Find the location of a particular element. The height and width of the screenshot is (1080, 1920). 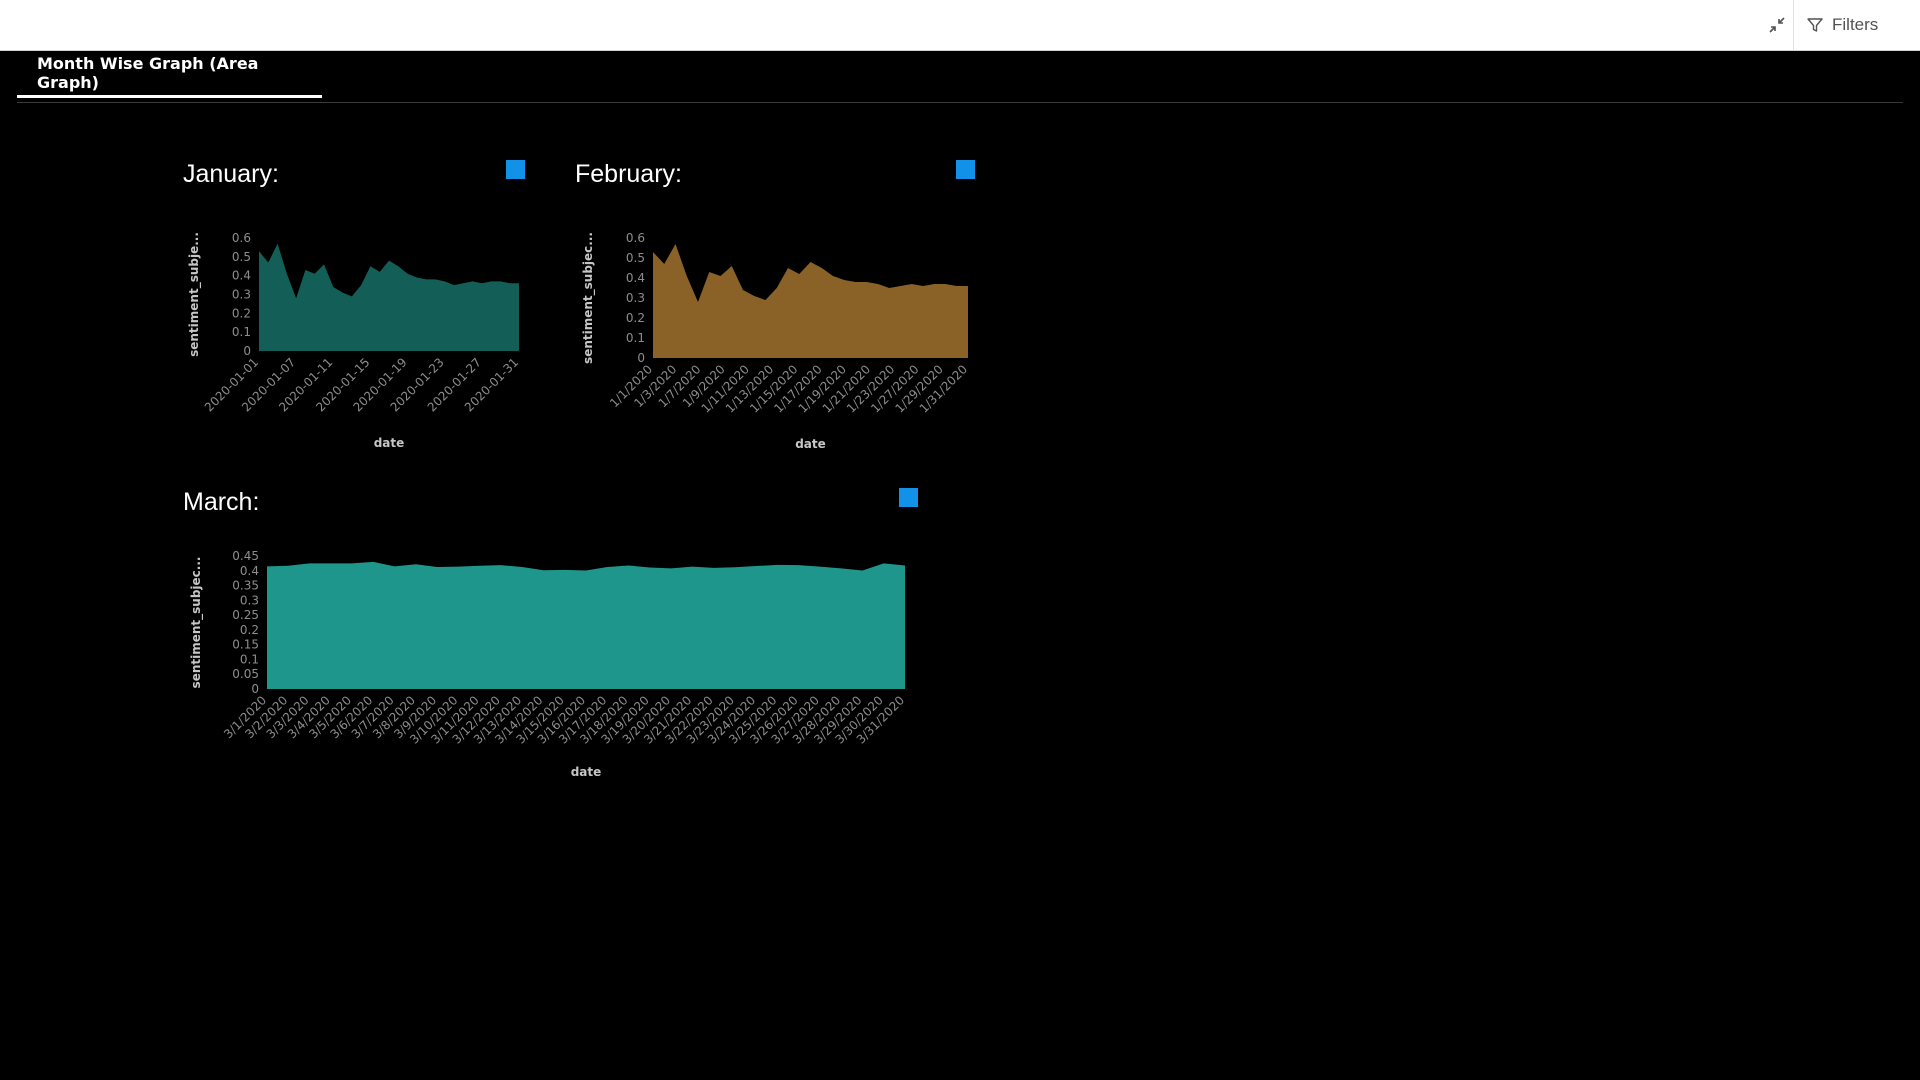

y-tick-label: 0.35 is located at coordinates (245, 586).